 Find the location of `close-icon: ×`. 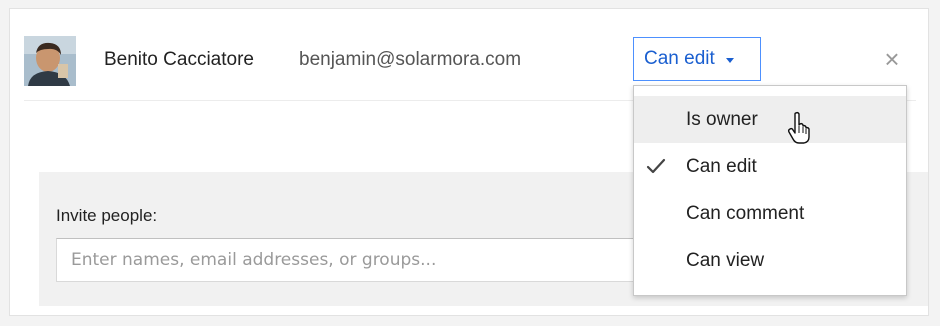

close-icon: × is located at coordinates (892, 59).